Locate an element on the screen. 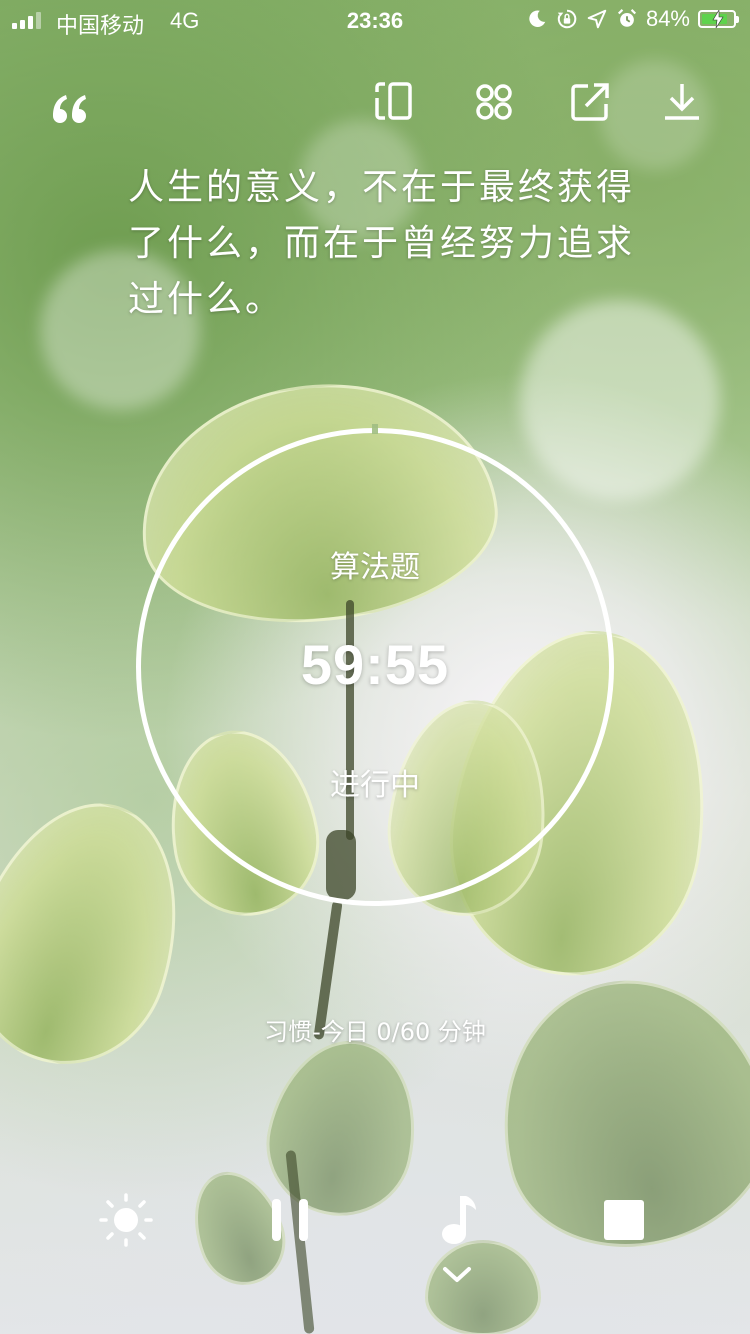 This screenshot has height=1334, width=750. status-right-group: 84% is located at coordinates (632, 19).